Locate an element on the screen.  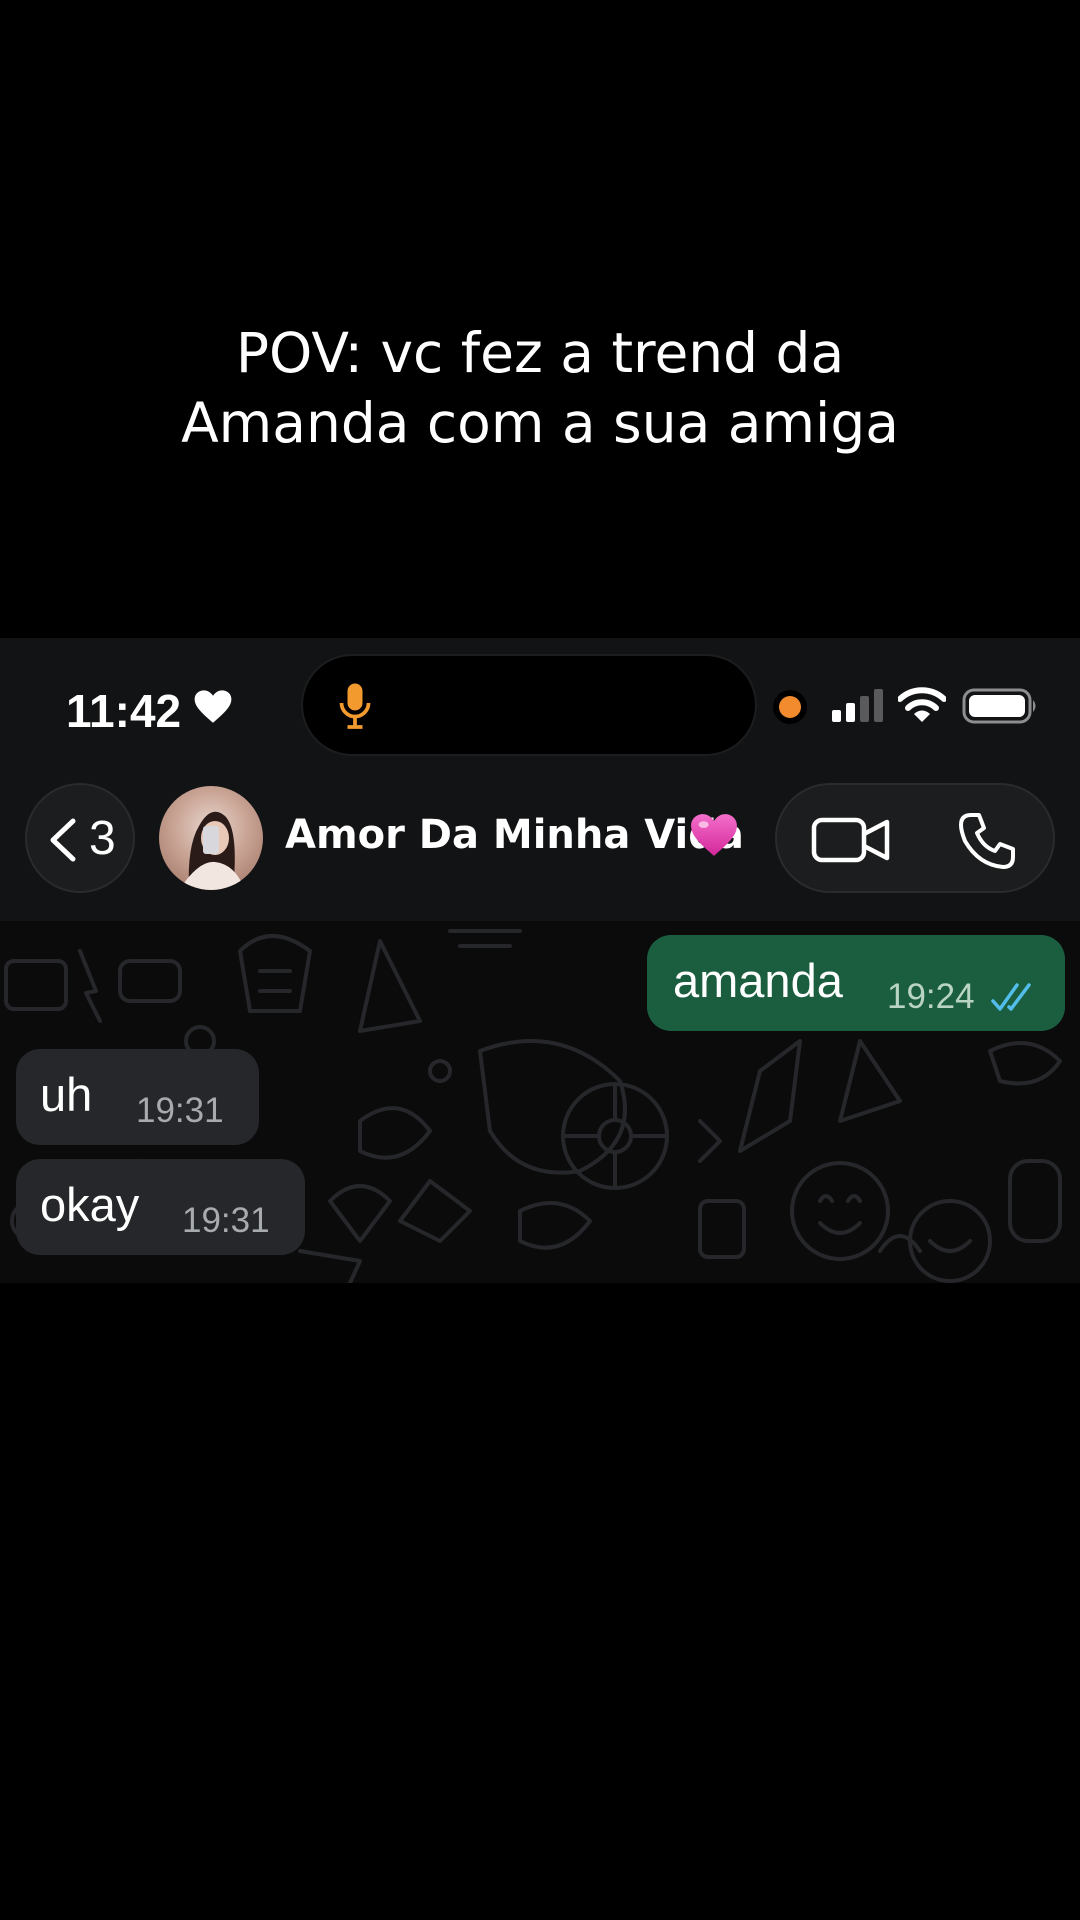
chevron-left-icon is located at coordinates (63, 840).